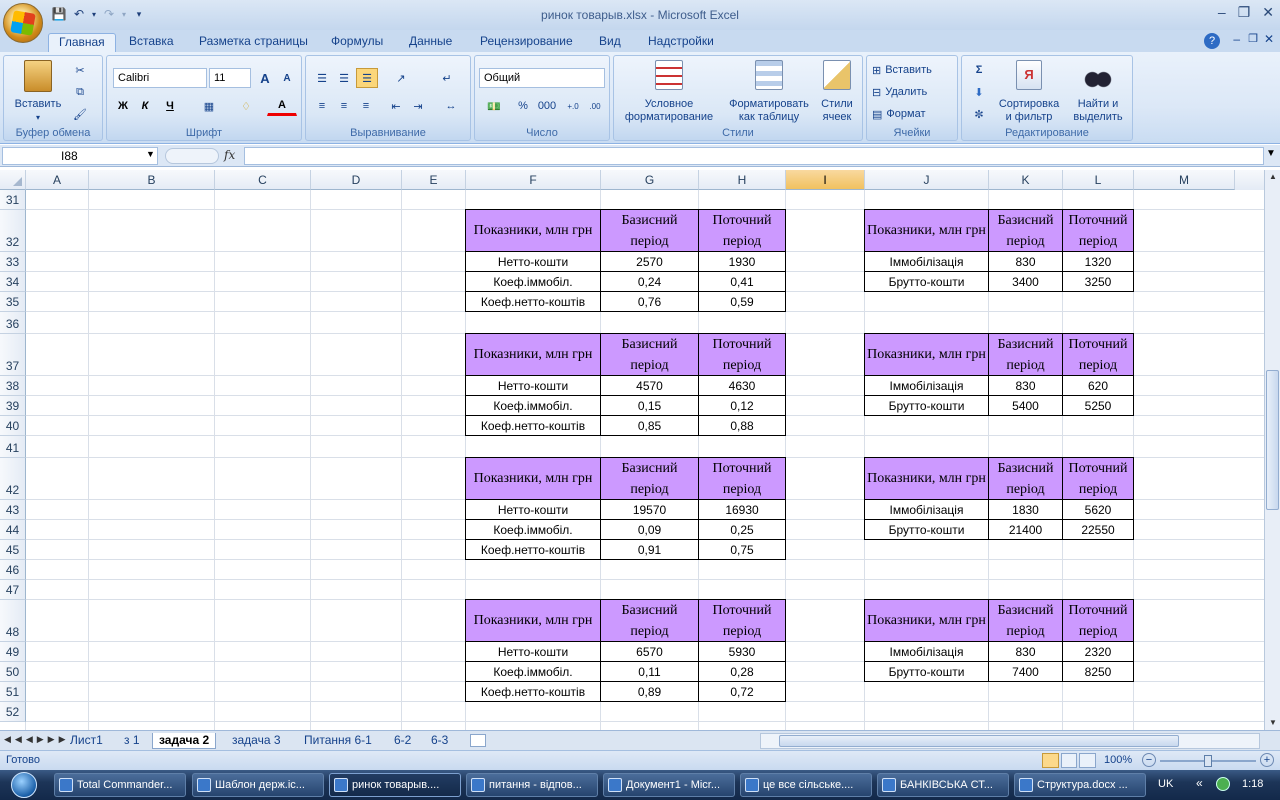 The image size is (1280, 800). What do you see at coordinates (367, 78) in the screenshot?
I see `align-bottom-icon: ☰` at bounding box center [367, 78].